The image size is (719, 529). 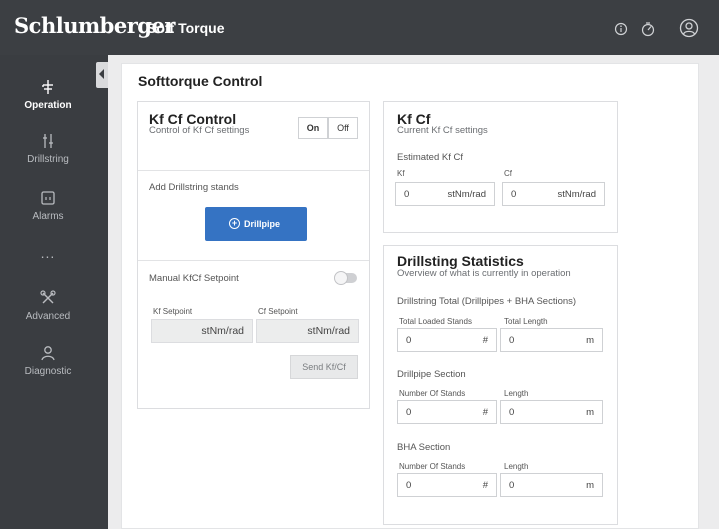 I want to click on sidebar-item-label: Alarms, so click(x=48, y=216).